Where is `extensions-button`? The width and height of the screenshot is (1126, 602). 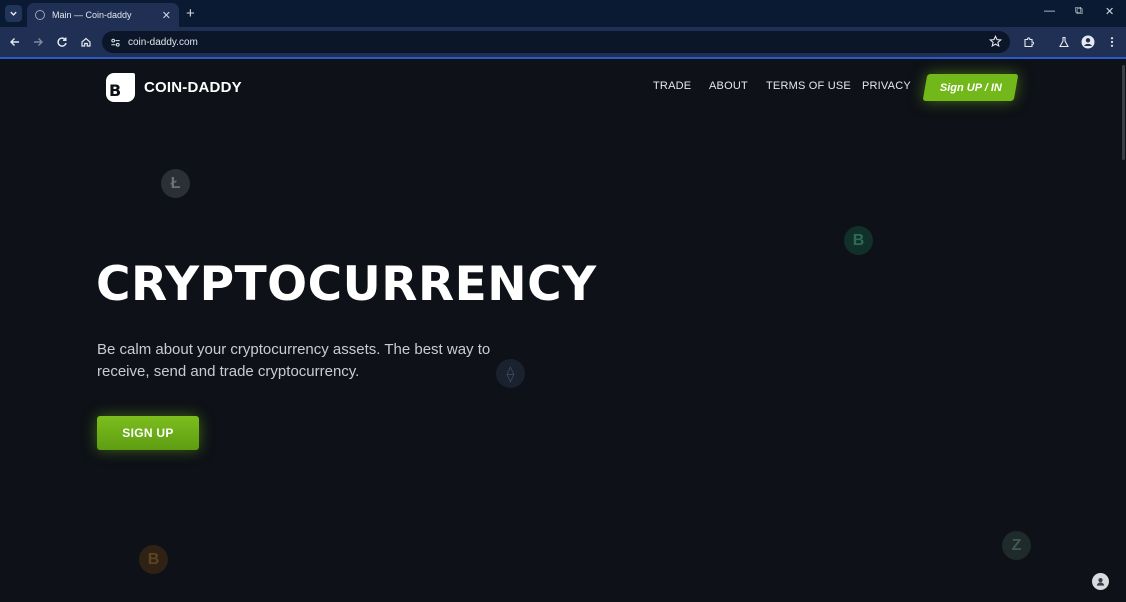
extensions-button is located at coordinates (1029, 42).